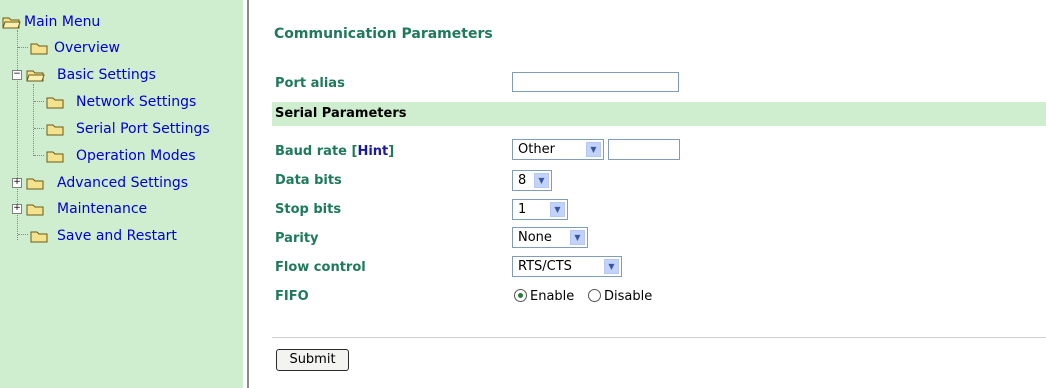 The image size is (1046, 388). Describe the element at coordinates (532, 180) in the screenshot. I see `data-bits-select: 8 ▼` at that location.